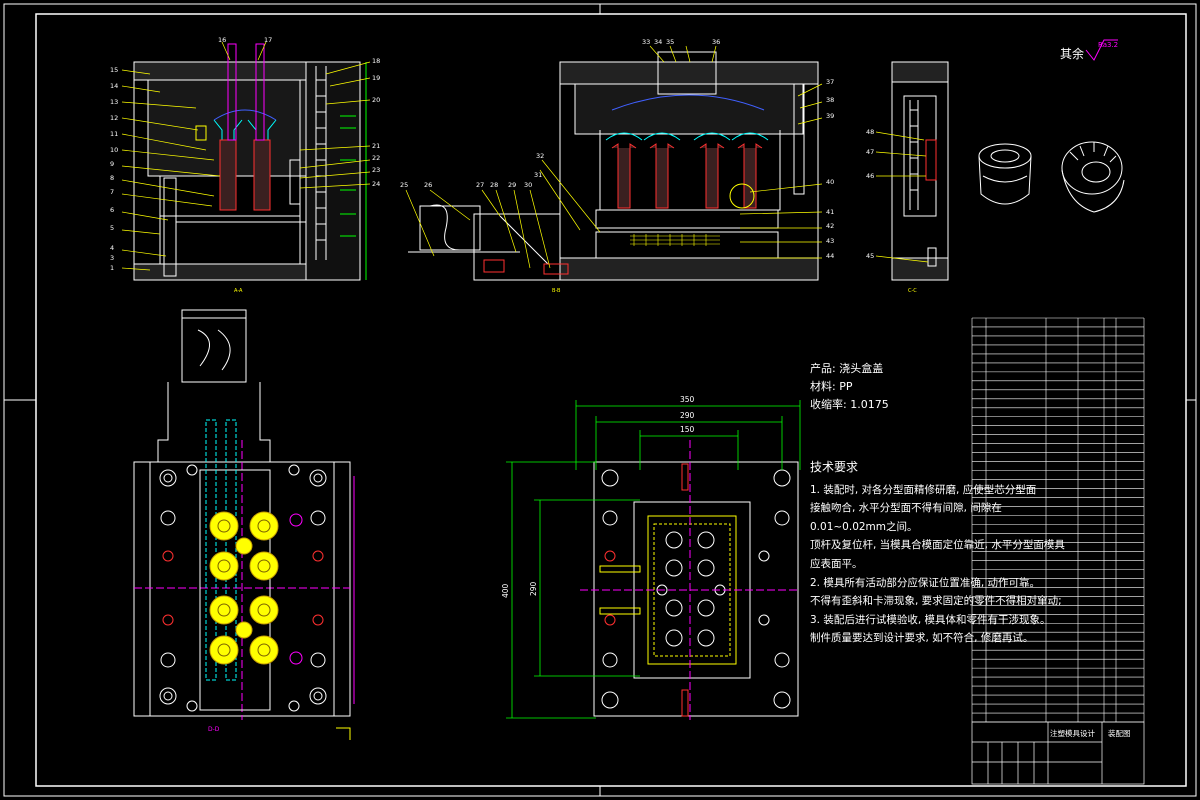 The width and height of the screenshot is (1200, 800). What do you see at coordinates (646, 42) in the screenshot?
I see `part-number: 33` at bounding box center [646, 42].